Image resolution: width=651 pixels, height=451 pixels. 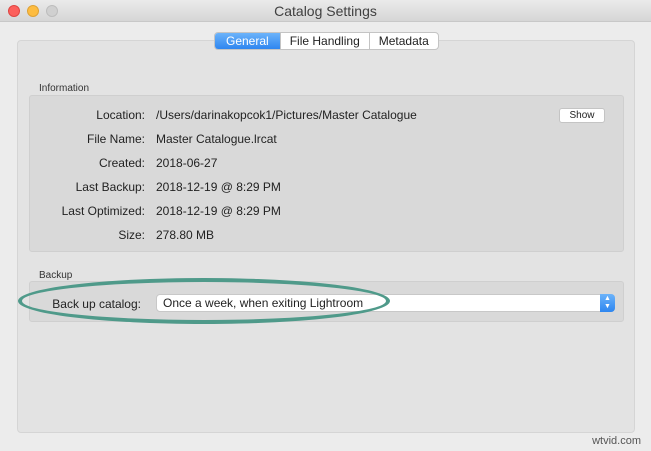 What do you see at coordinates (582, 115) in the screenshot?
I see `show-location-button: Show` at bounding box center [582, 115].